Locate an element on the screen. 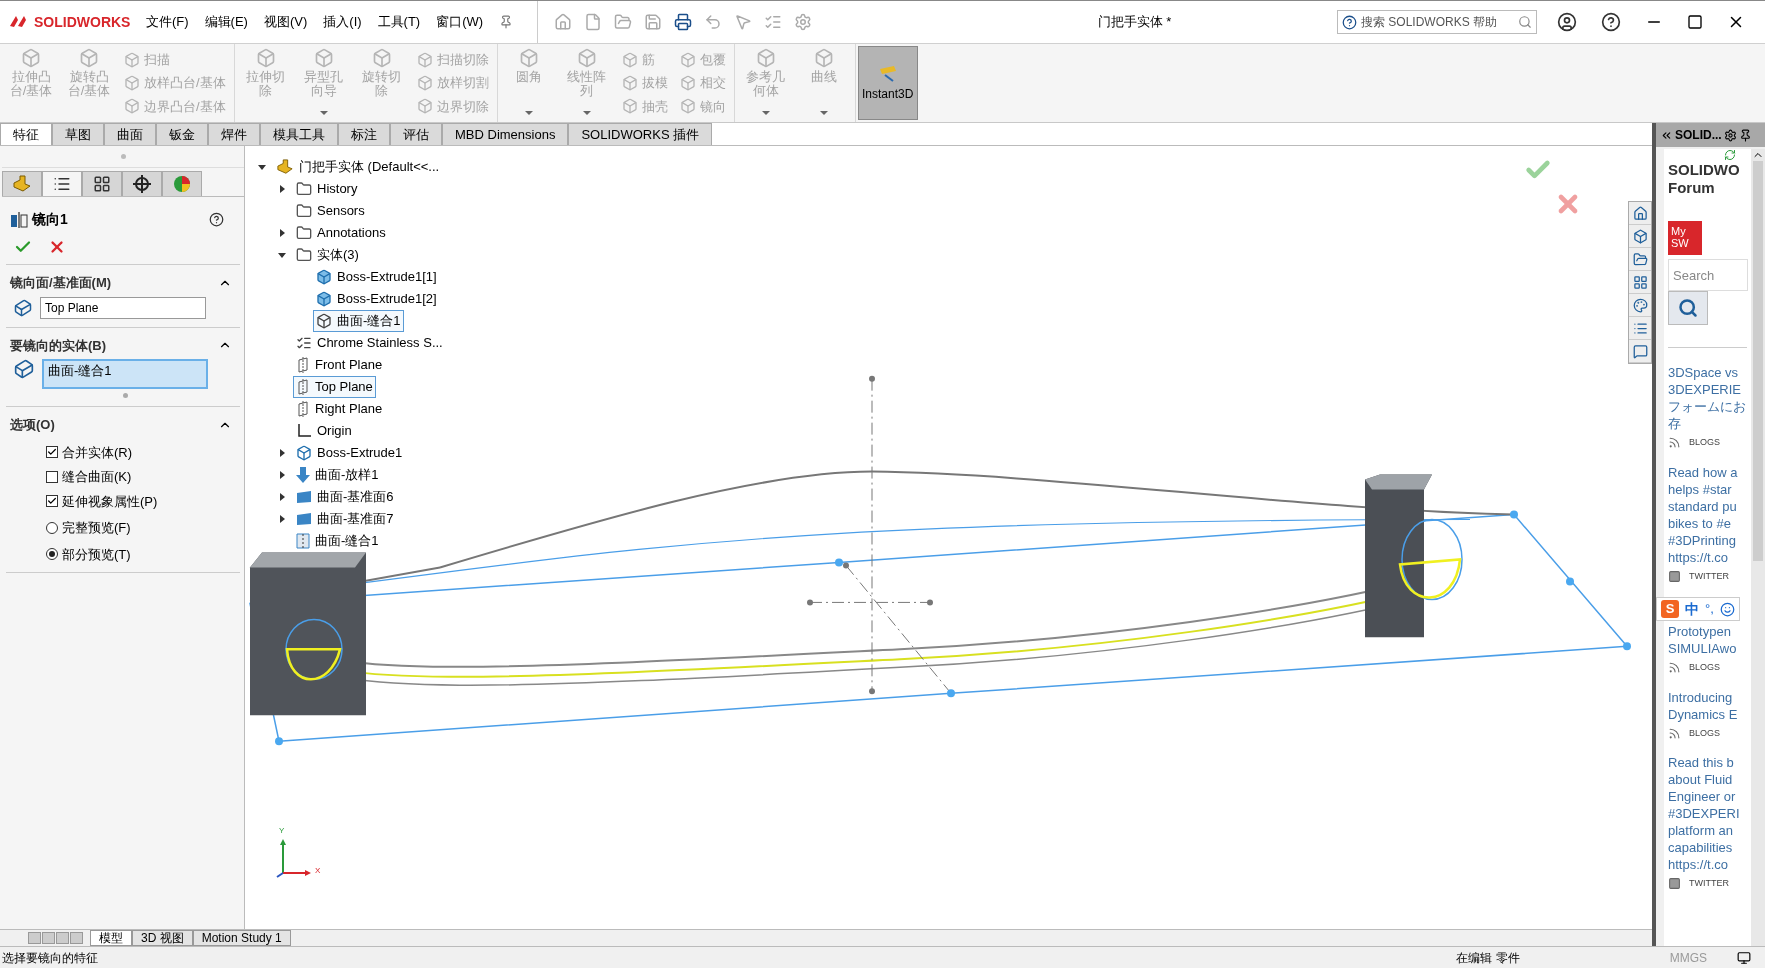  command-tab: 钣金 is located at coordinates (182, 134).